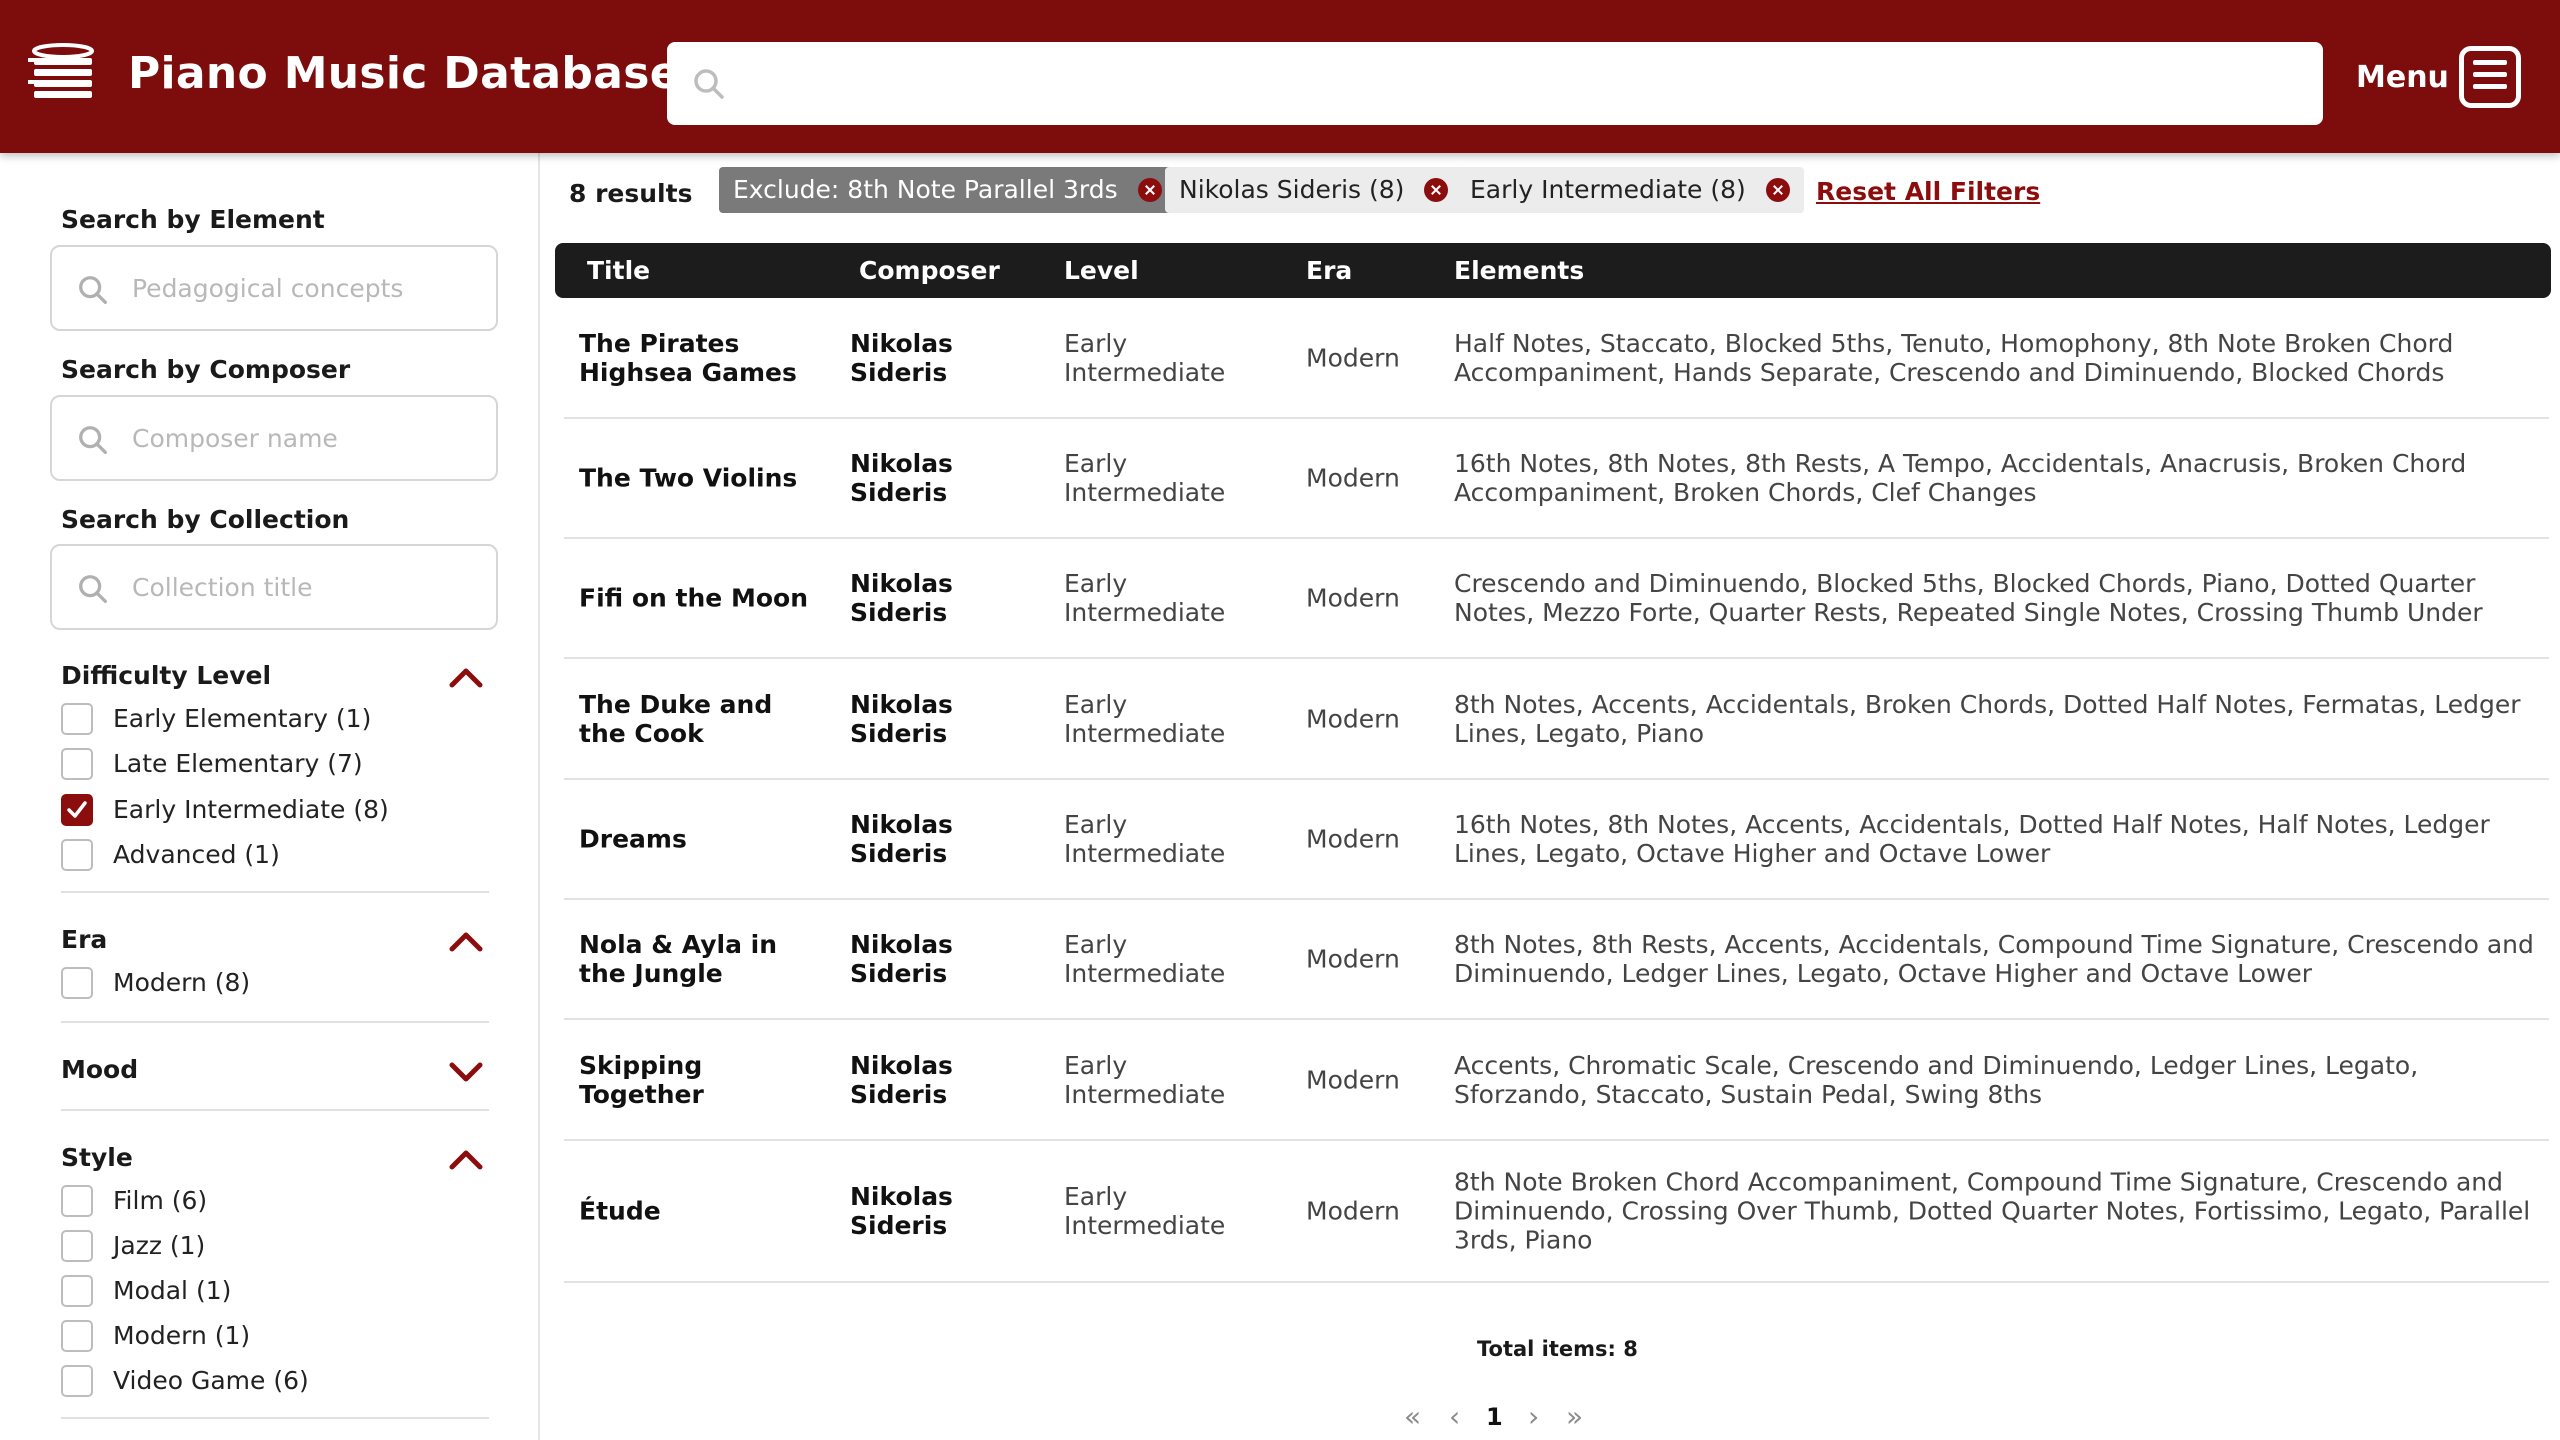 This screenshot has height=1440, width=2560. What do you see at coordinates (925, 189) in the screenshot?
I see `chip-label: Exclude: 8th Note Parallel 3rds` at bounding box center [925, 189].